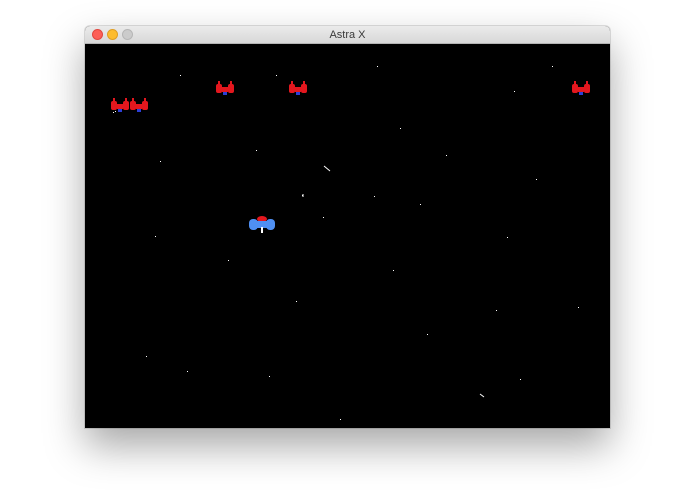  Describe the element at coordinates (262, 224) in the screenshot. I see `player-ship-icon` at that location.